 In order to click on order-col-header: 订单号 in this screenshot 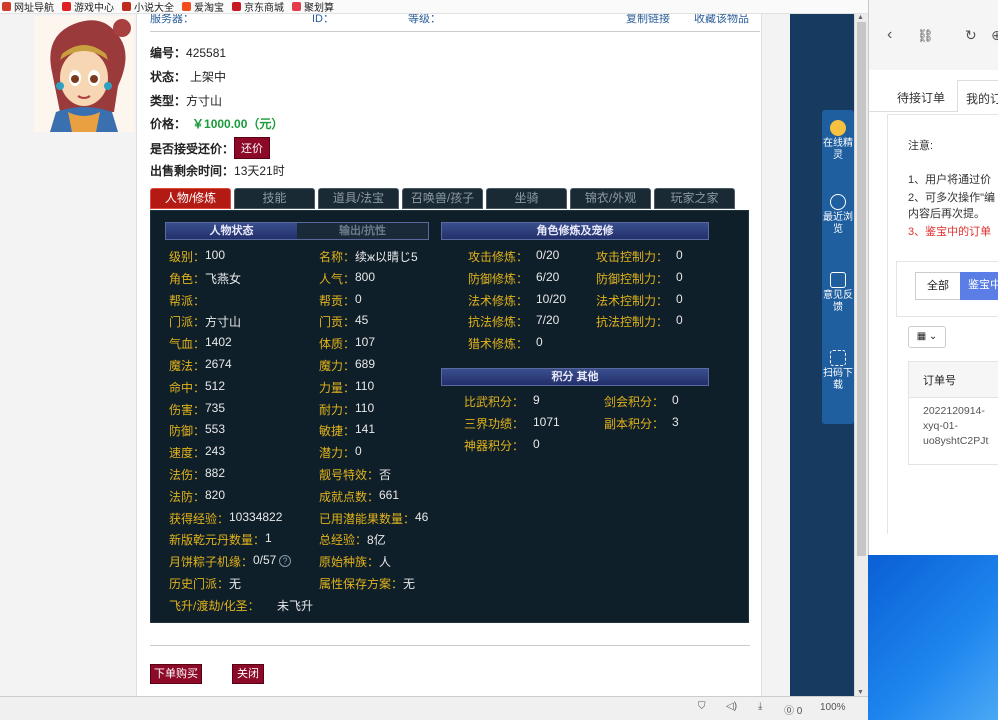, I will do `click(953, 380)`.